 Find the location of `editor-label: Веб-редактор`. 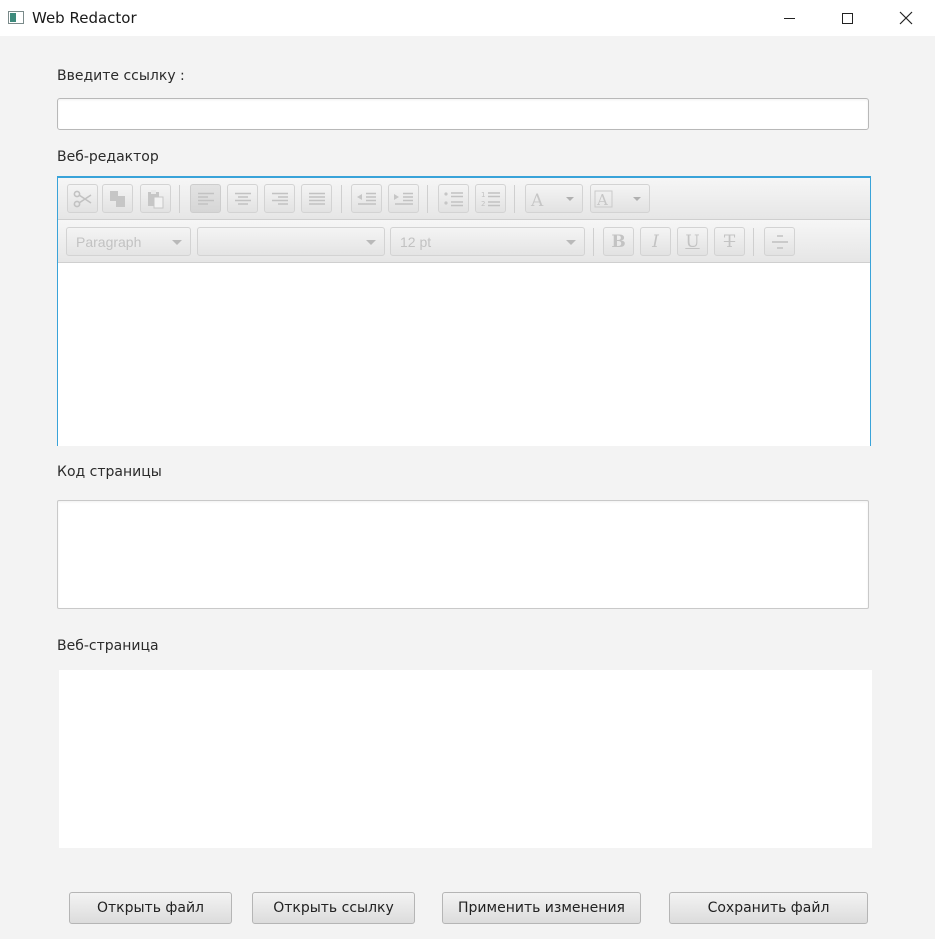

editor-label: Веб-редактор is located at coordinates (108, 157).